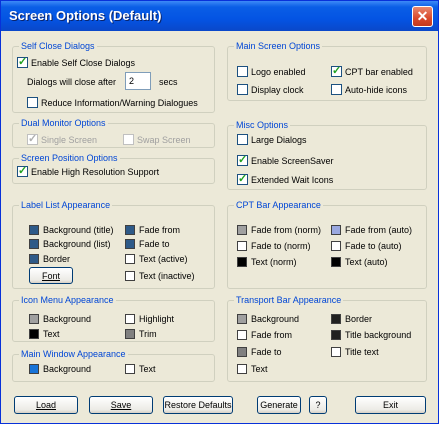  Describe the element at coordinates (85, 15) in the screenshot. I see `window-title: Screen Options (Default)` at that location.